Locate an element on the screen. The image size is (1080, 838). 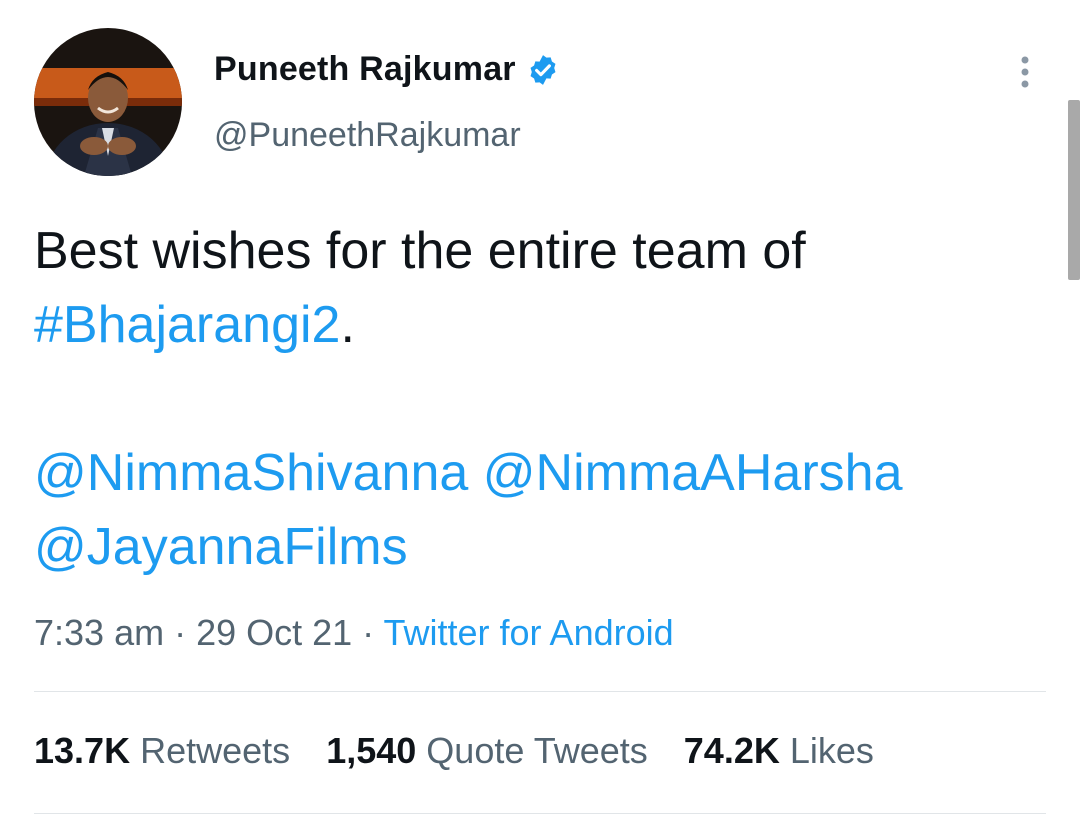
tweet-date: 29 Oct 21 is located at coordinates (274, 632).